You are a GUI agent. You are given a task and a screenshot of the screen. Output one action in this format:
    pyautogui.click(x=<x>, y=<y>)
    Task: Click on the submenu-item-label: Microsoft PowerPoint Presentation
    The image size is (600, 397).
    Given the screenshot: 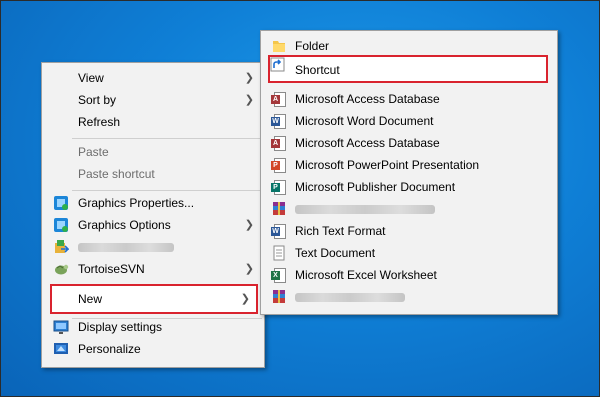 What is the action you would take?
    pyautogui.click(x=387, y=165)
    